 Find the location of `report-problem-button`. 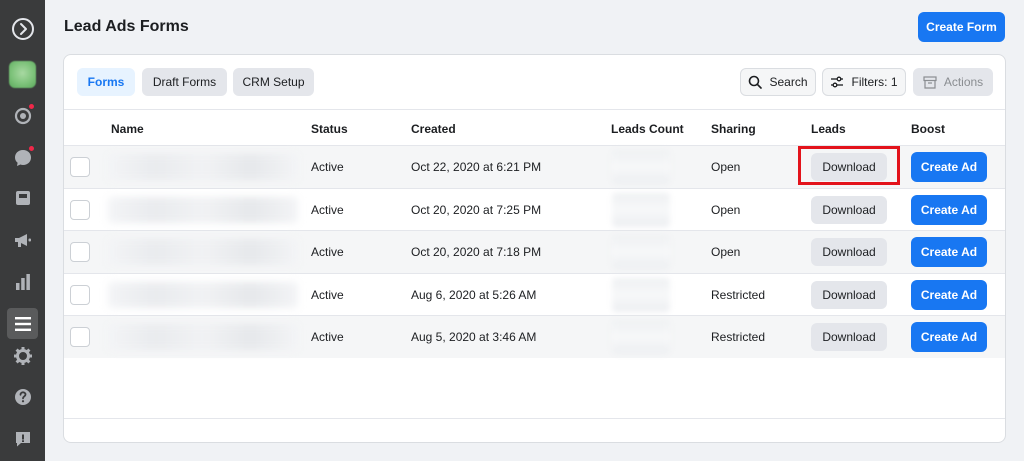

report-problem-button is located at coordinates (22, 438).